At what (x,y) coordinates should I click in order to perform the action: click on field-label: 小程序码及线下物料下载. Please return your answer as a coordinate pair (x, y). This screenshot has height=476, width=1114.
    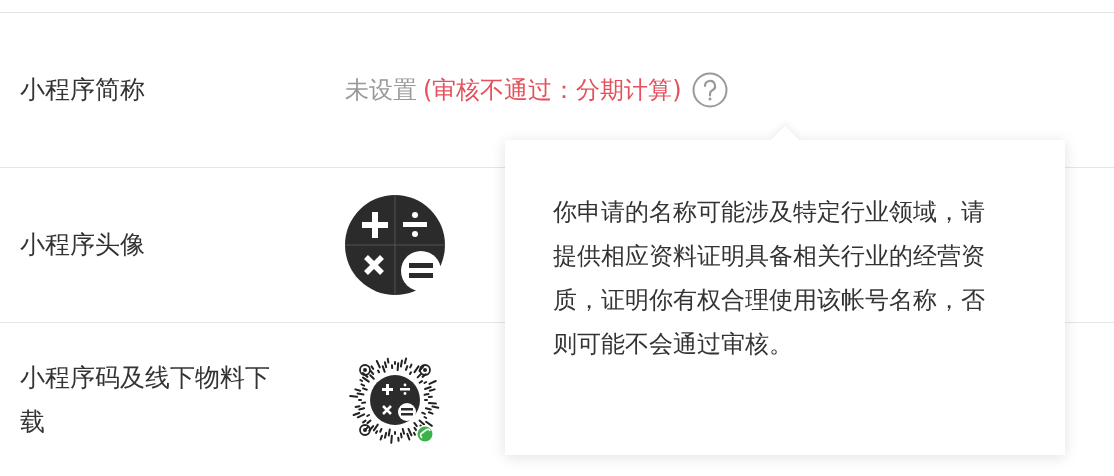
    Looking at the image, I should click on (145, 400).